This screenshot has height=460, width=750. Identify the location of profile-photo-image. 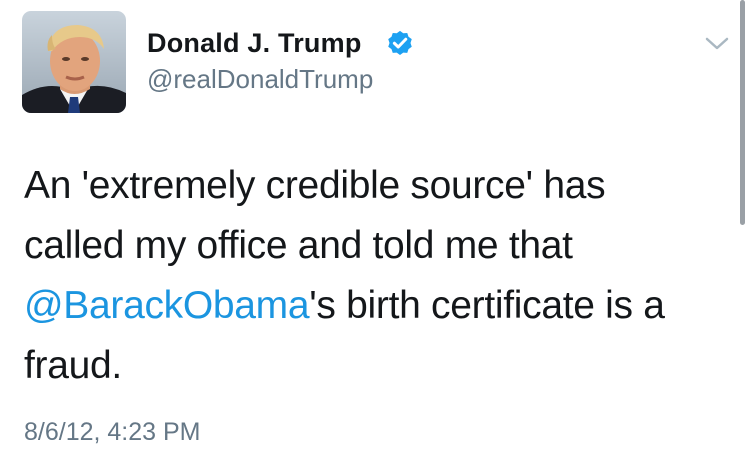
(74, 62).